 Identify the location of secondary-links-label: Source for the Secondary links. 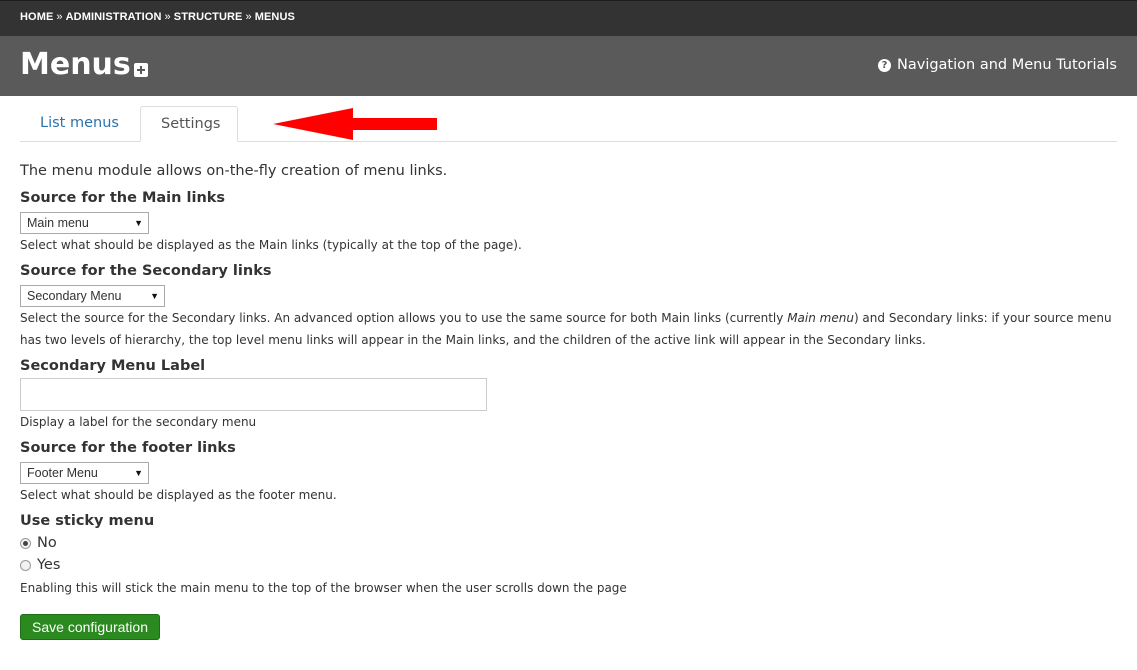
(146, 271).